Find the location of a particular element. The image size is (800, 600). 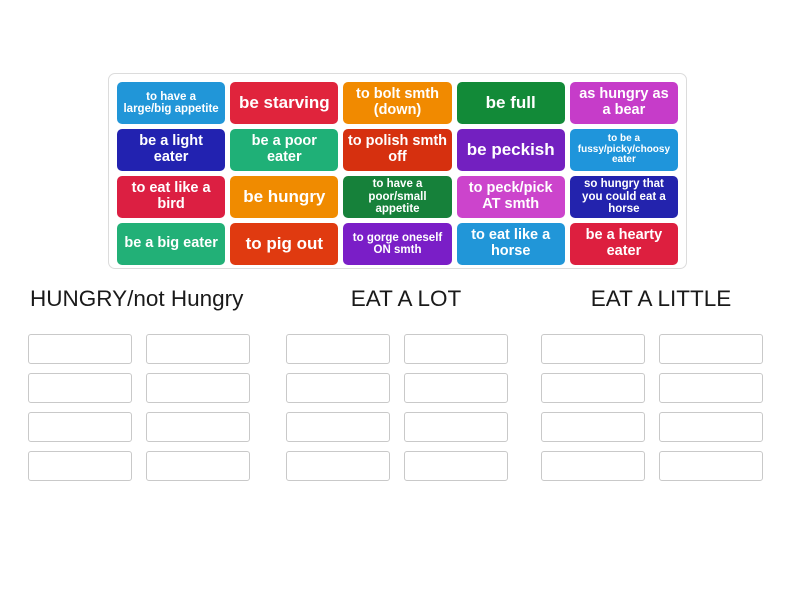

category-title: EAT A LOT is located at coordinates (406, 298).